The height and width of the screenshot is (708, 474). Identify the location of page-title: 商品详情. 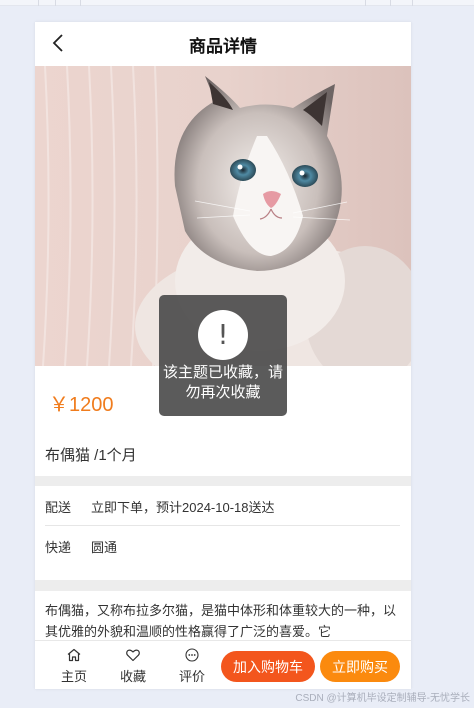
(223, 46).